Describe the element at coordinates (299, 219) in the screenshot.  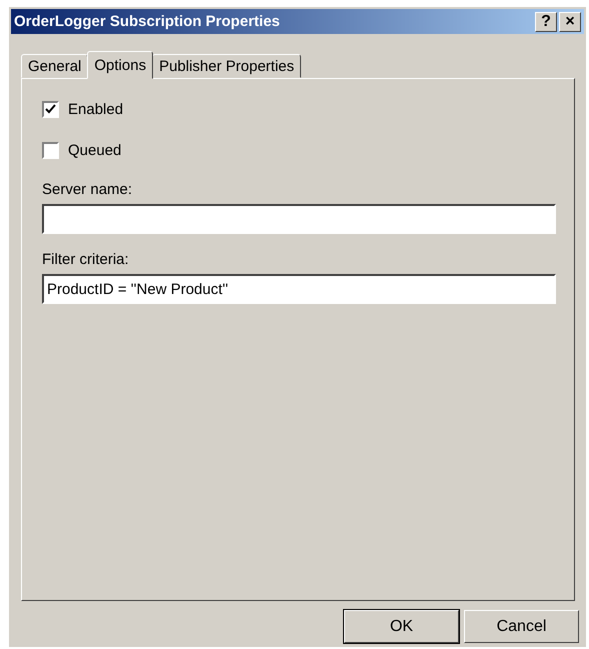
I see `input-field` at that location.